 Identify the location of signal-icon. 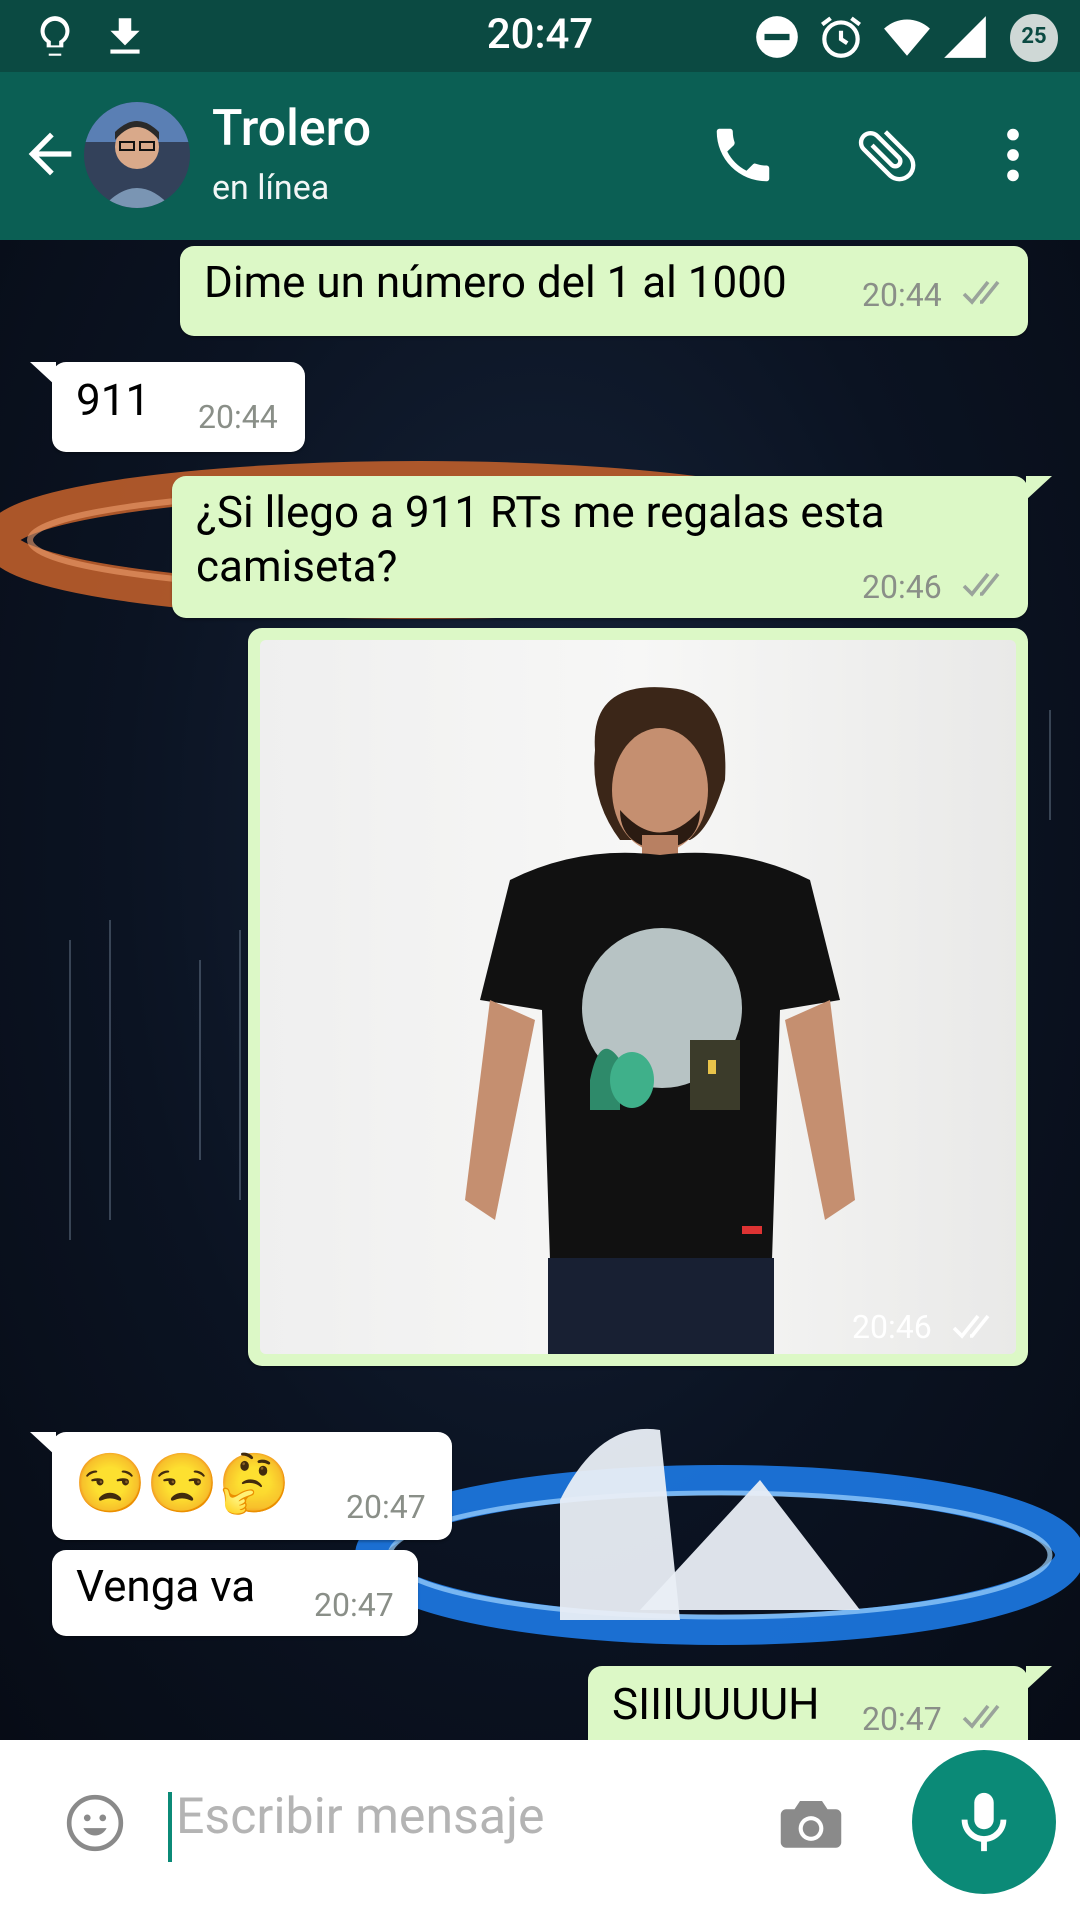
(965, 37).